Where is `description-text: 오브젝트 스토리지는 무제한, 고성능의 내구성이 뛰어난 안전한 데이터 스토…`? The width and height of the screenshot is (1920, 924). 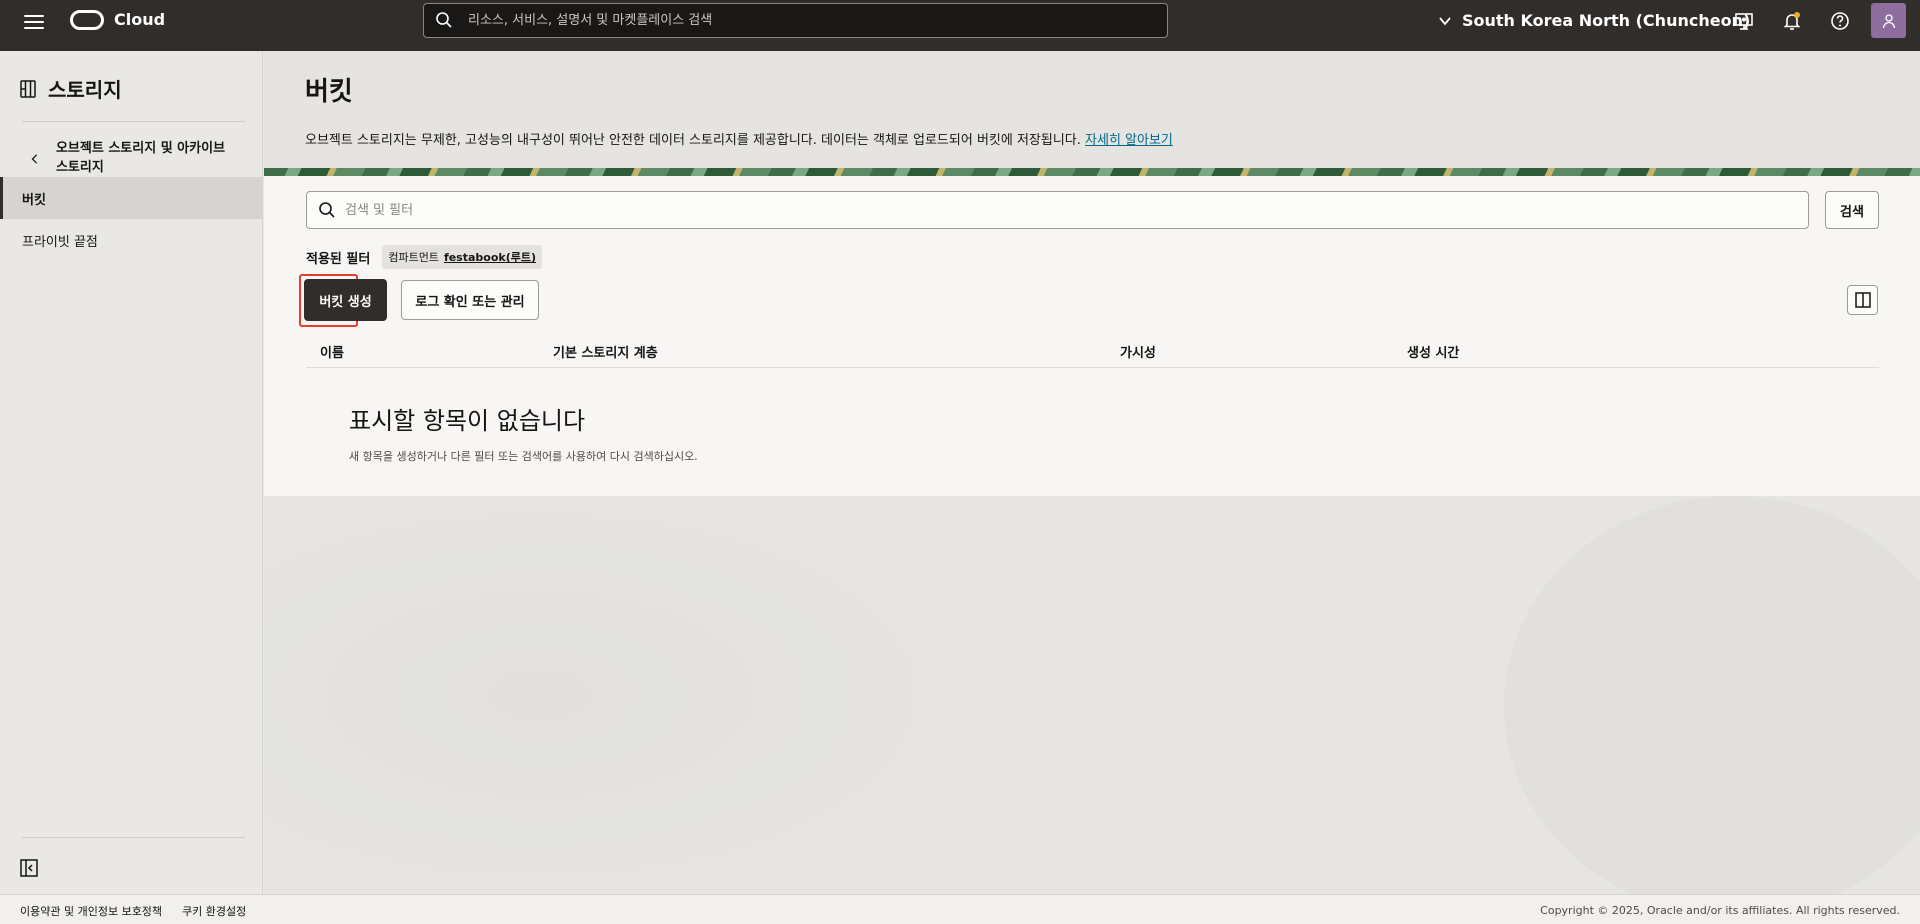 description-text: 오브젝트 스토리지는 무제한, 고성능의 내구성이 뛰어난 안전한 데이터 스토… is located at coordinates (693, 140).